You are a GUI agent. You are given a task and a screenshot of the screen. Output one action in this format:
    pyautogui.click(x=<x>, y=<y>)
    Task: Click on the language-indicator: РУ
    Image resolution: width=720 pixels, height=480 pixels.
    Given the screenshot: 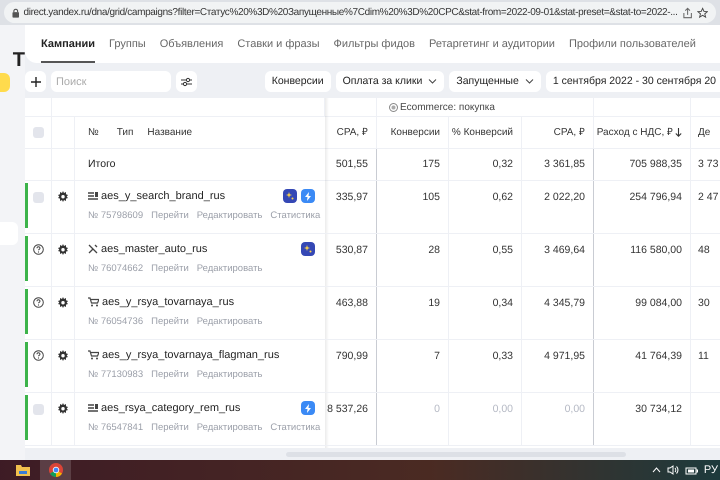 What is the action you would take?
    pyautogui.click(x=711, y=470)
    